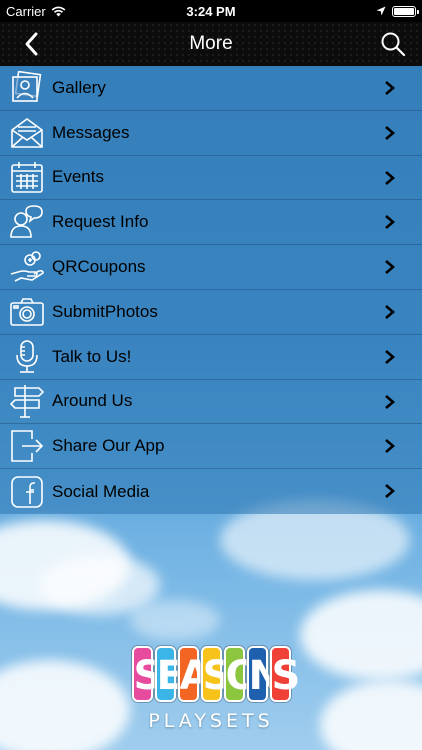 The width and height of the screenshot is (422, 750). Describe the element at coordinates (405, 11) in the screenshot. I see `battery-icon` at that location.